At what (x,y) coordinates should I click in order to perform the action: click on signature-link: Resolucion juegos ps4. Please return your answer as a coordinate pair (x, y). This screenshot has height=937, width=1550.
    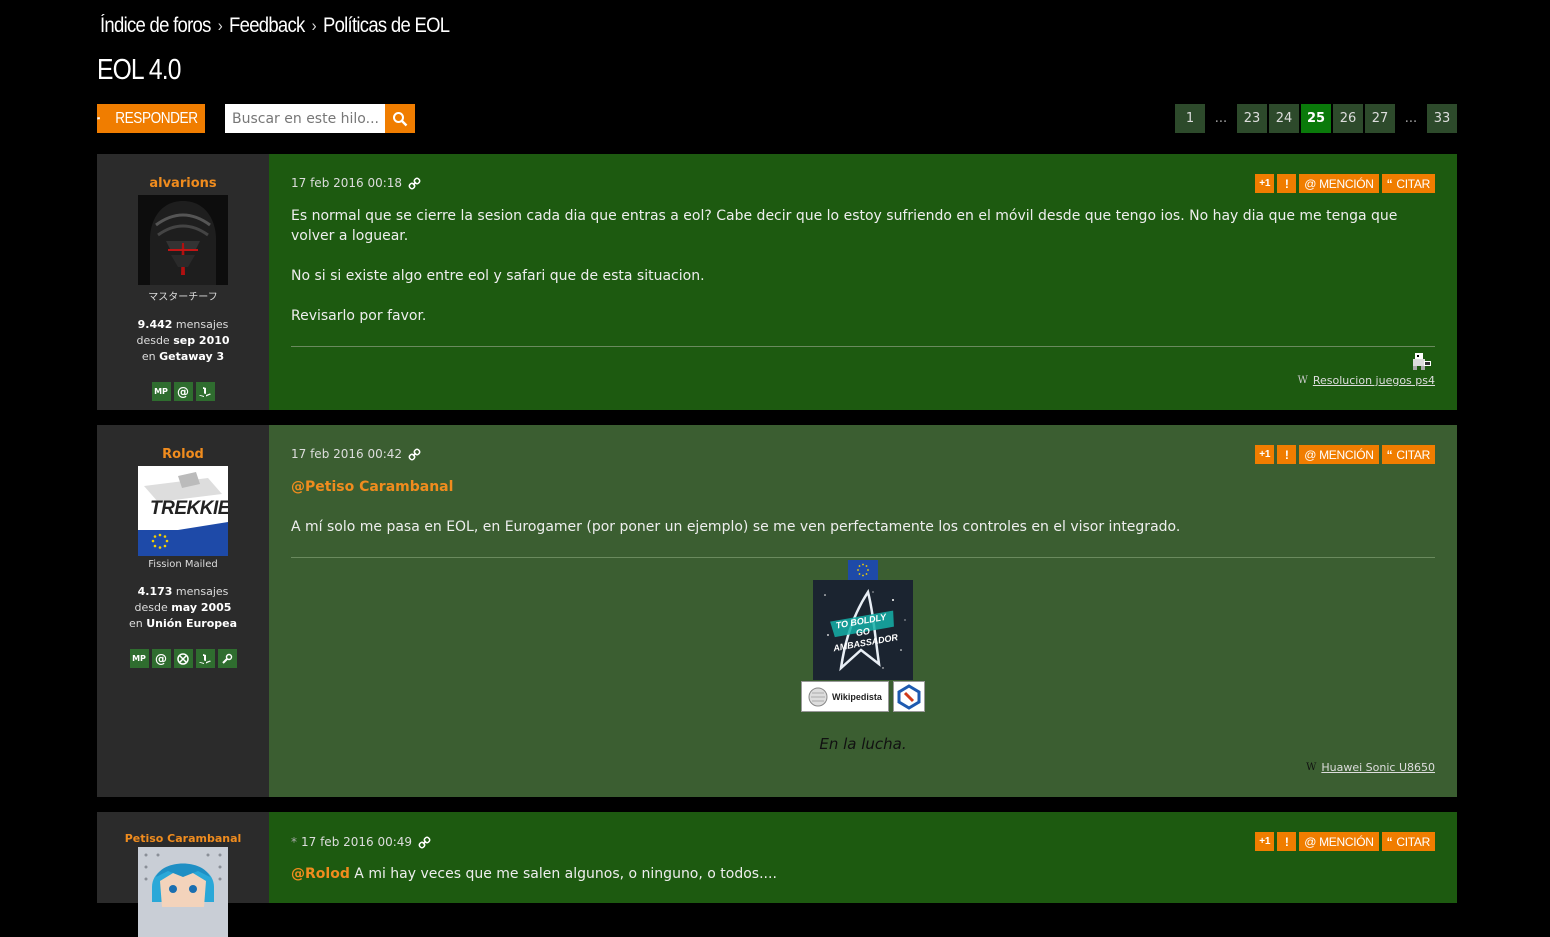
    Looking at the image, I should click on (1374, 380).